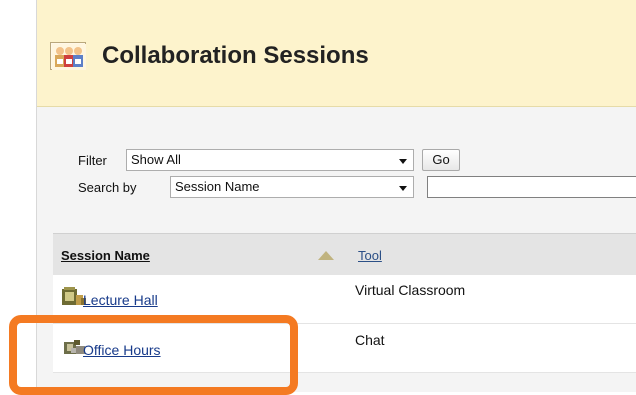 This screenshot has width=636, height=395. What do you see at coordinates (107, 187) in the screenshot?
I see `search-by-label: Search by` at bounding box center [107, 187].